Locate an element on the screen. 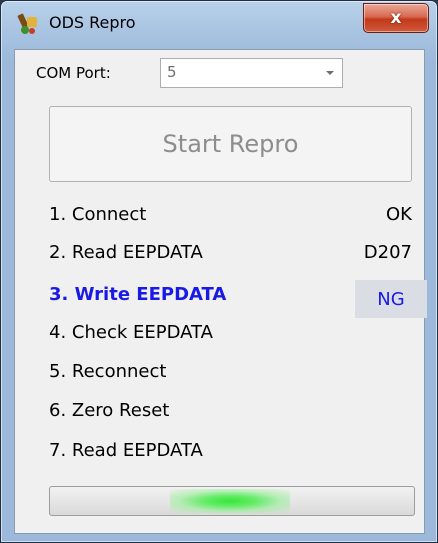 The image size is (438, 543). step-6-label: 6. Zero Reset is located at coordinates (109, 410).